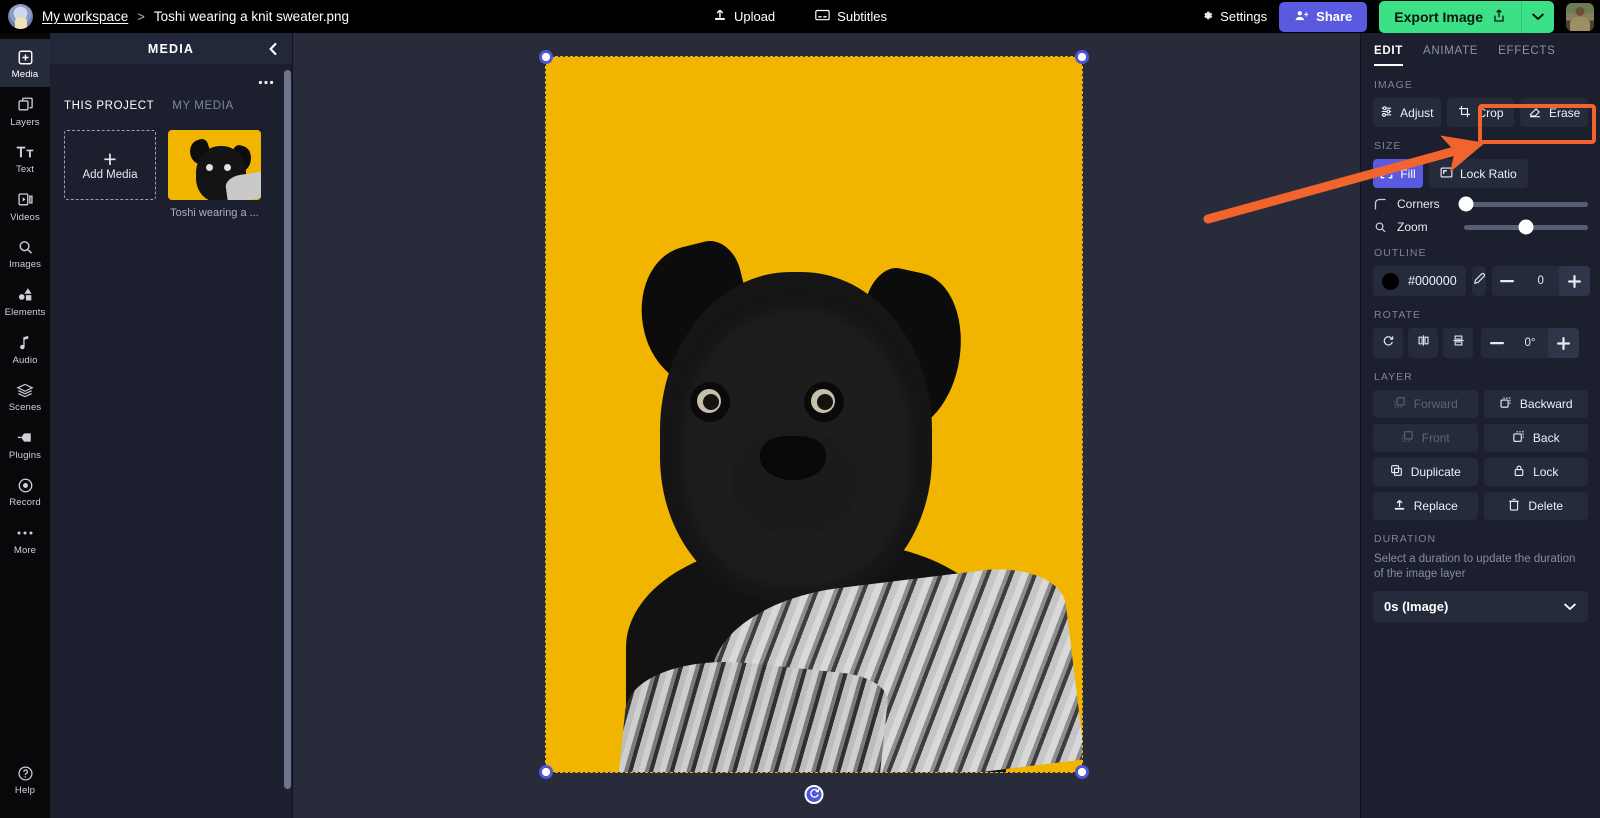 This screenshot has height=818, width=1600. I want to click on workspace-avatar-icon, so click(20, 16).